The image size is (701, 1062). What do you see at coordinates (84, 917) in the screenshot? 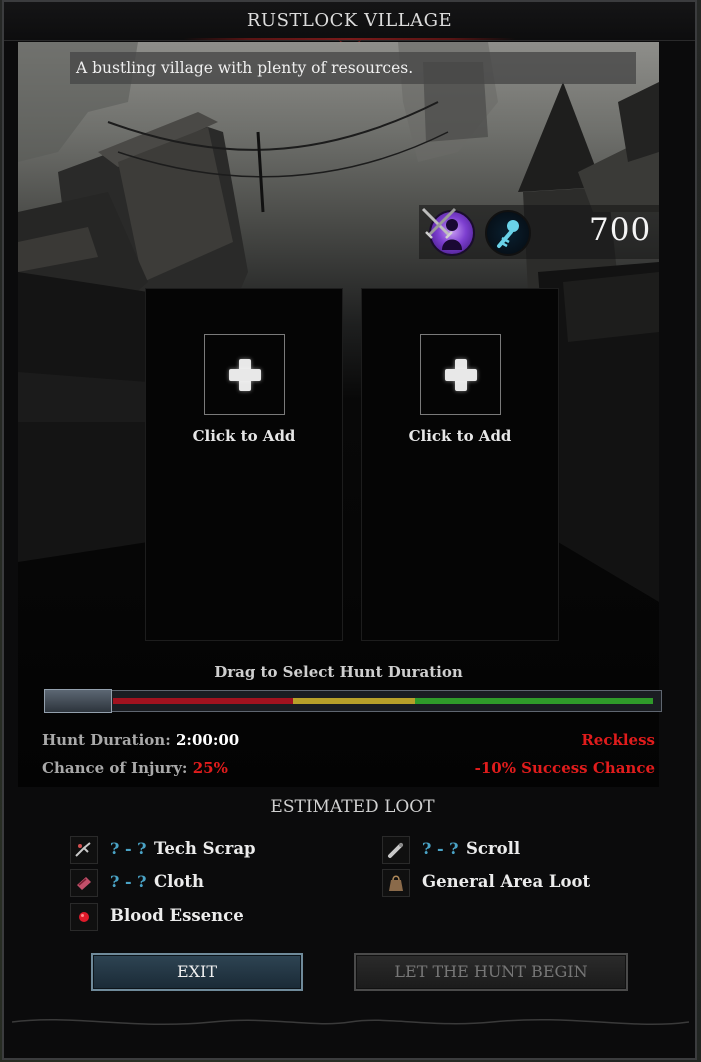
I see `blood-essence-icon` at bounding box center [84, 917].